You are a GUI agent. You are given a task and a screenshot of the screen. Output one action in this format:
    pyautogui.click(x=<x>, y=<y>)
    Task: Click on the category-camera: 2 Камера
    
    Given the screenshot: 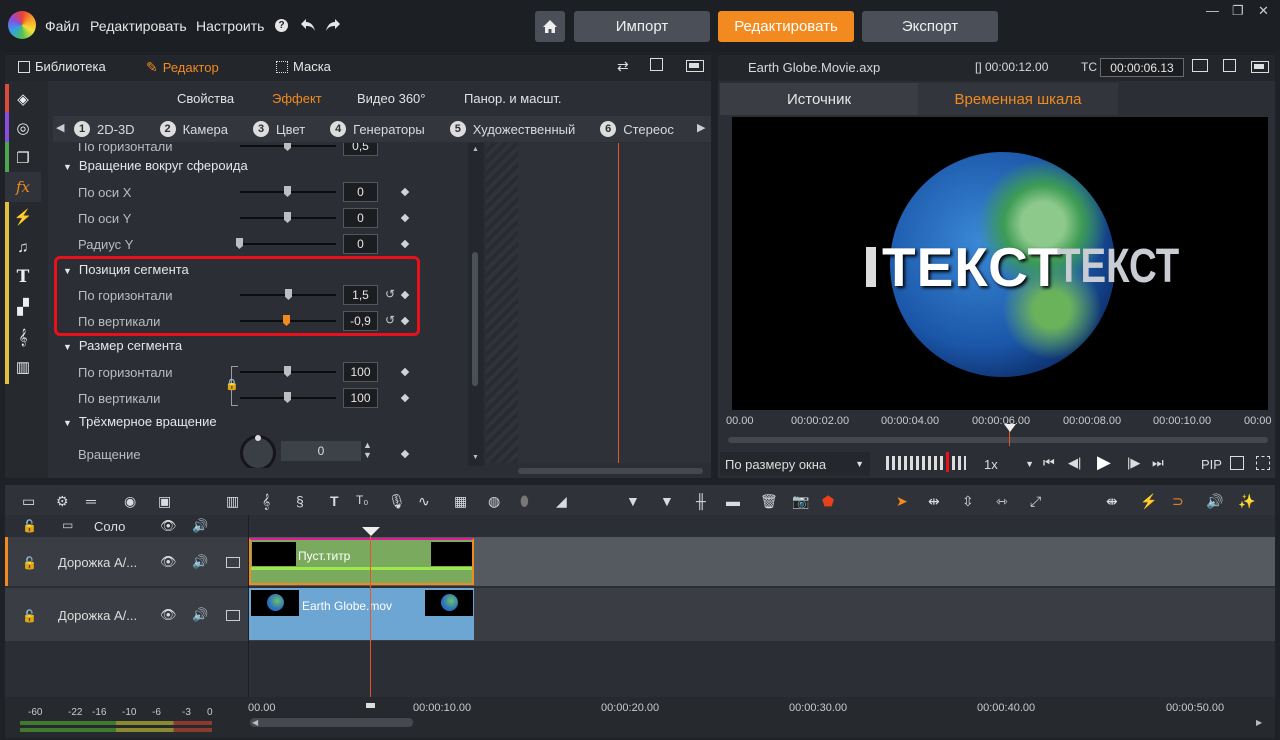 What is the action you would take?
    pyautogui.click(x=193, y=129)
    